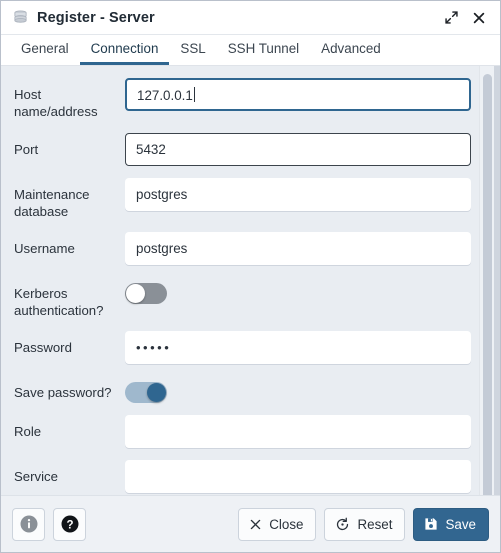 The height and width of the screenshot is (553, 501). What do you see at coordinates (286, 524) in the screenshot?
I see `close-button-label: Close` at bounding box center [286, 524].